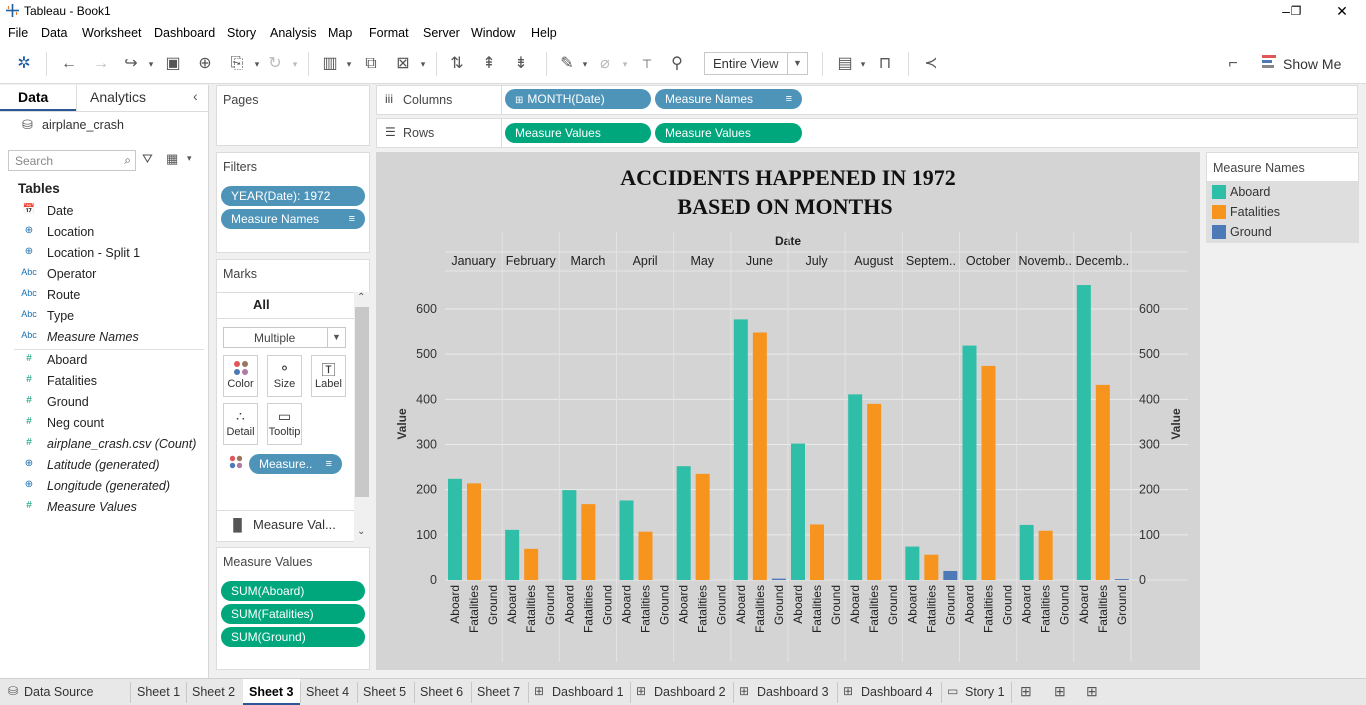 This screenshot has width=1366, height=705. Describe the element at coordinates (588, 692) in the screenshot. I see `sheet-tab: Dashboard 1` at that location.